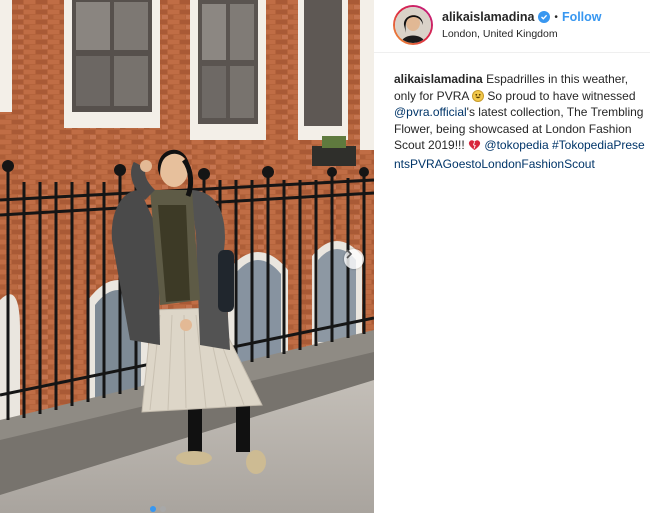  Describe the element at coordinates (516, 145) in the screenshot. I see `mention-tokopedia: @tokopedia` at that location.